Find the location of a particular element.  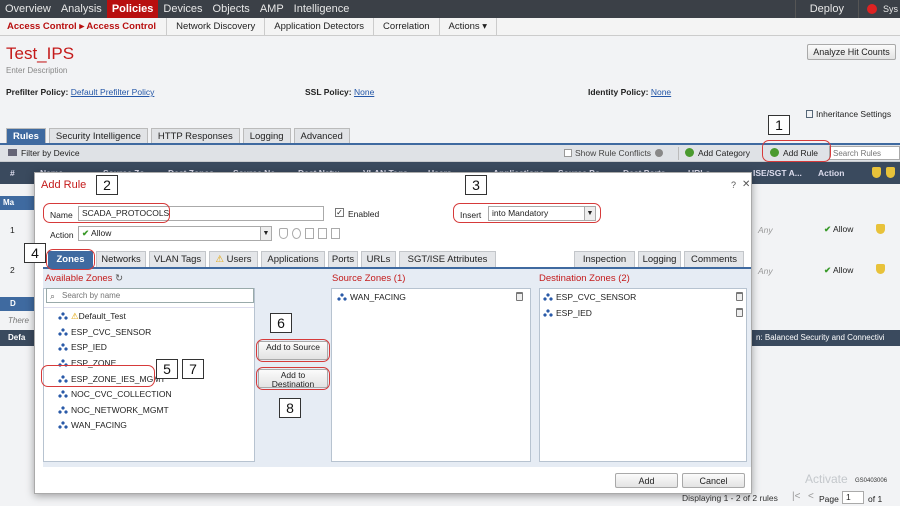

zone-search-input is located at coordinates (150, 295).